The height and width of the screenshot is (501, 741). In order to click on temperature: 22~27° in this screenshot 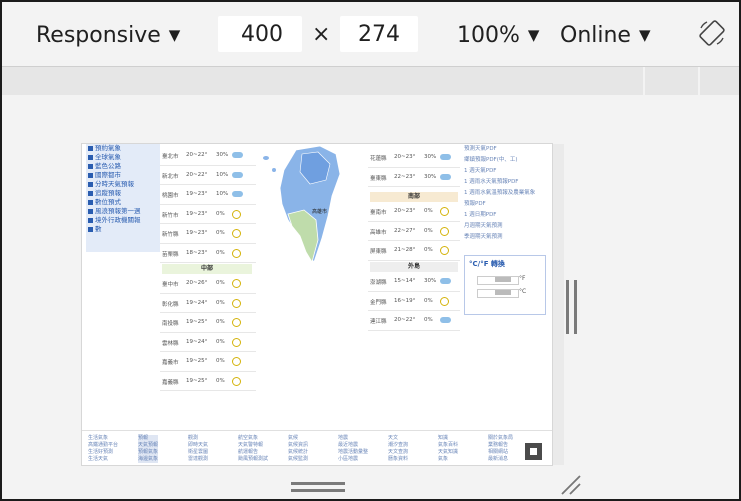, I will do `click(405, 230)`.